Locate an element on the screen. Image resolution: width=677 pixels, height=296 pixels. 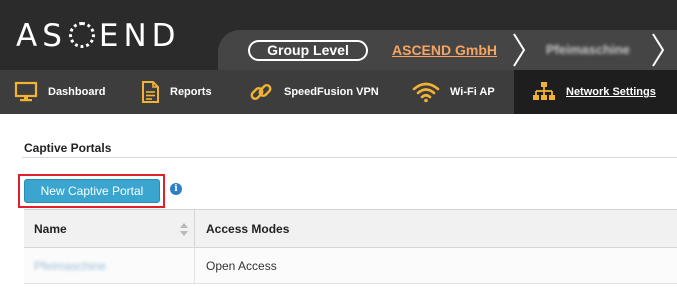
table-row: Pfeimaschine Open Access is located at coordinates (350, 266).